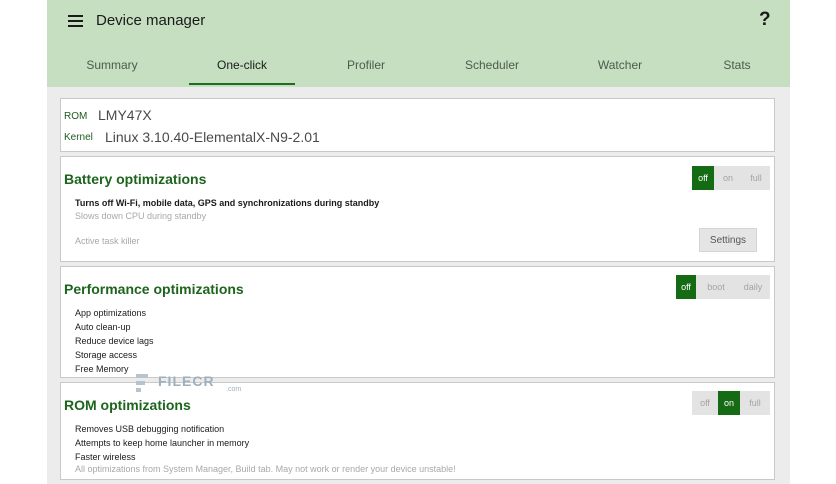  I want to click on settings-button: Settings, so click(728, 240).